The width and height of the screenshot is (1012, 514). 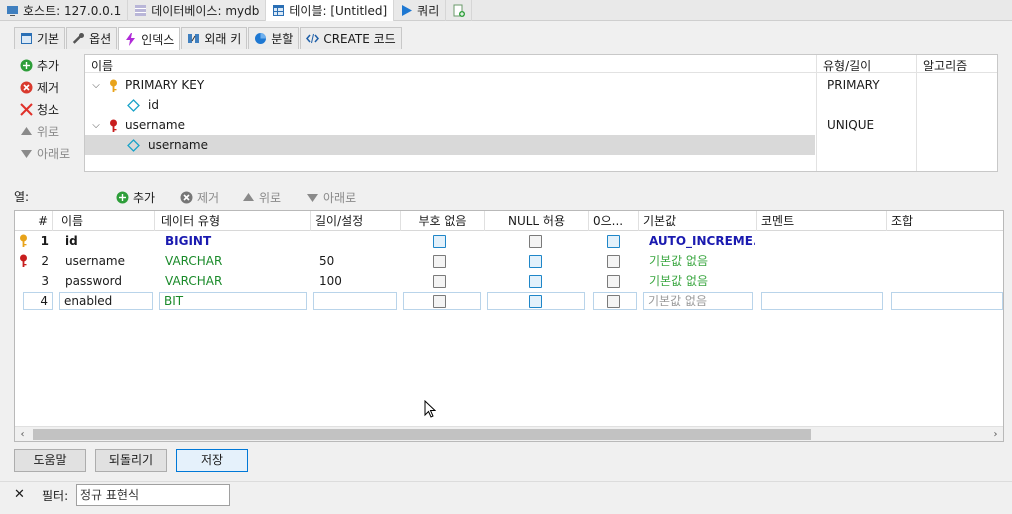 I want to click on tab-host: 호스트: 127.0.0.1, so click(x=64, y=10).